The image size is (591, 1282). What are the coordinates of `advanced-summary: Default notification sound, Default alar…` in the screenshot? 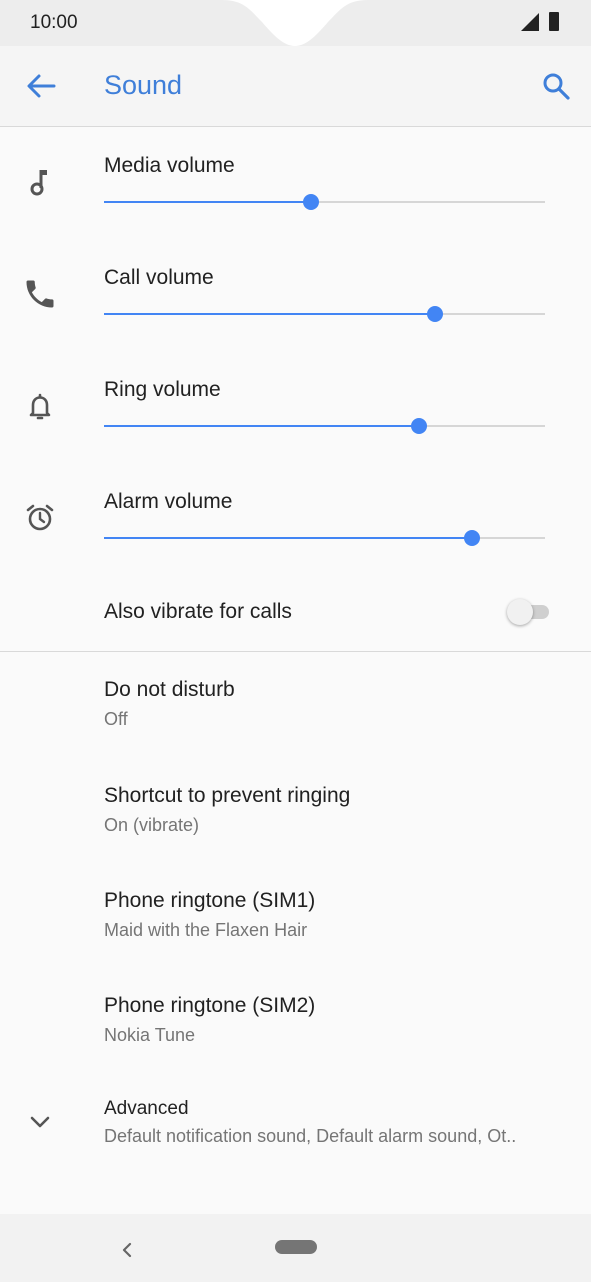 It's located at (310, 1136).